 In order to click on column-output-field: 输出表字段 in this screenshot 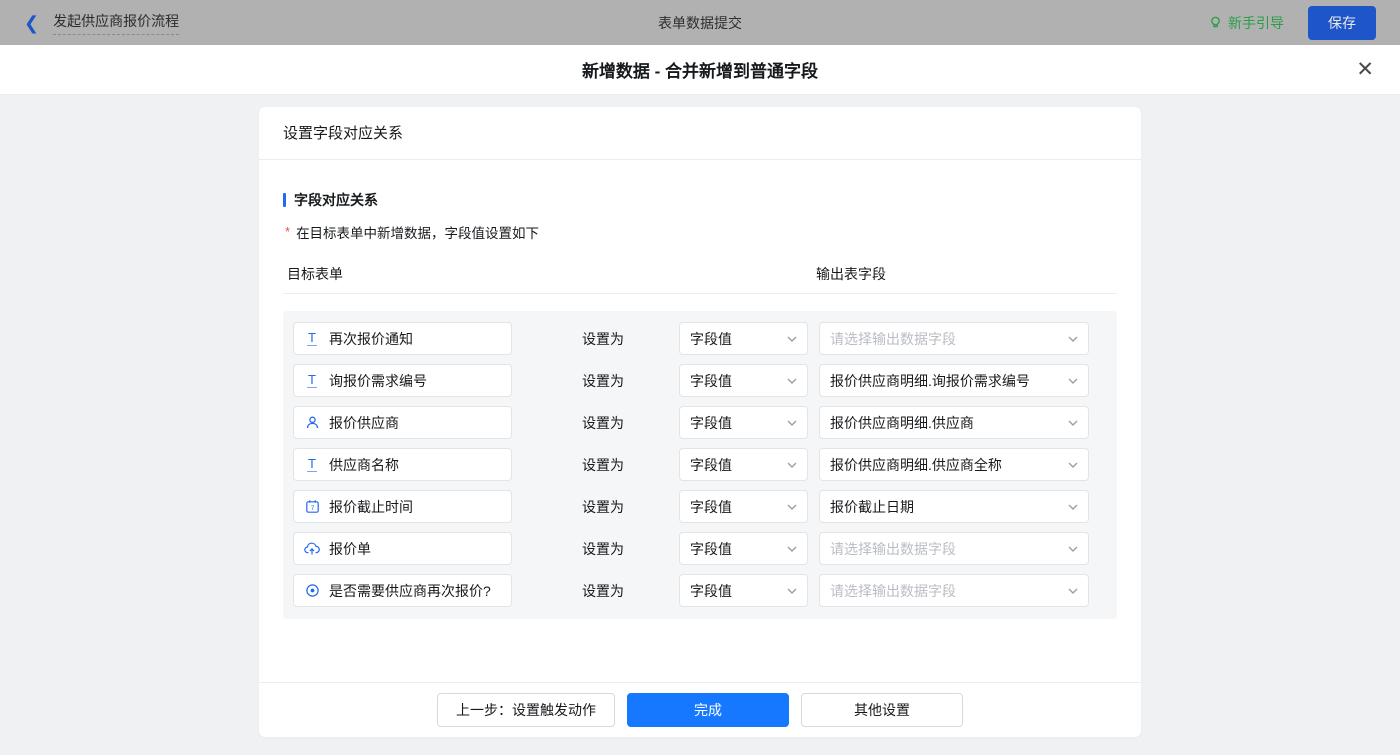, I will do `click(851, 274)`.